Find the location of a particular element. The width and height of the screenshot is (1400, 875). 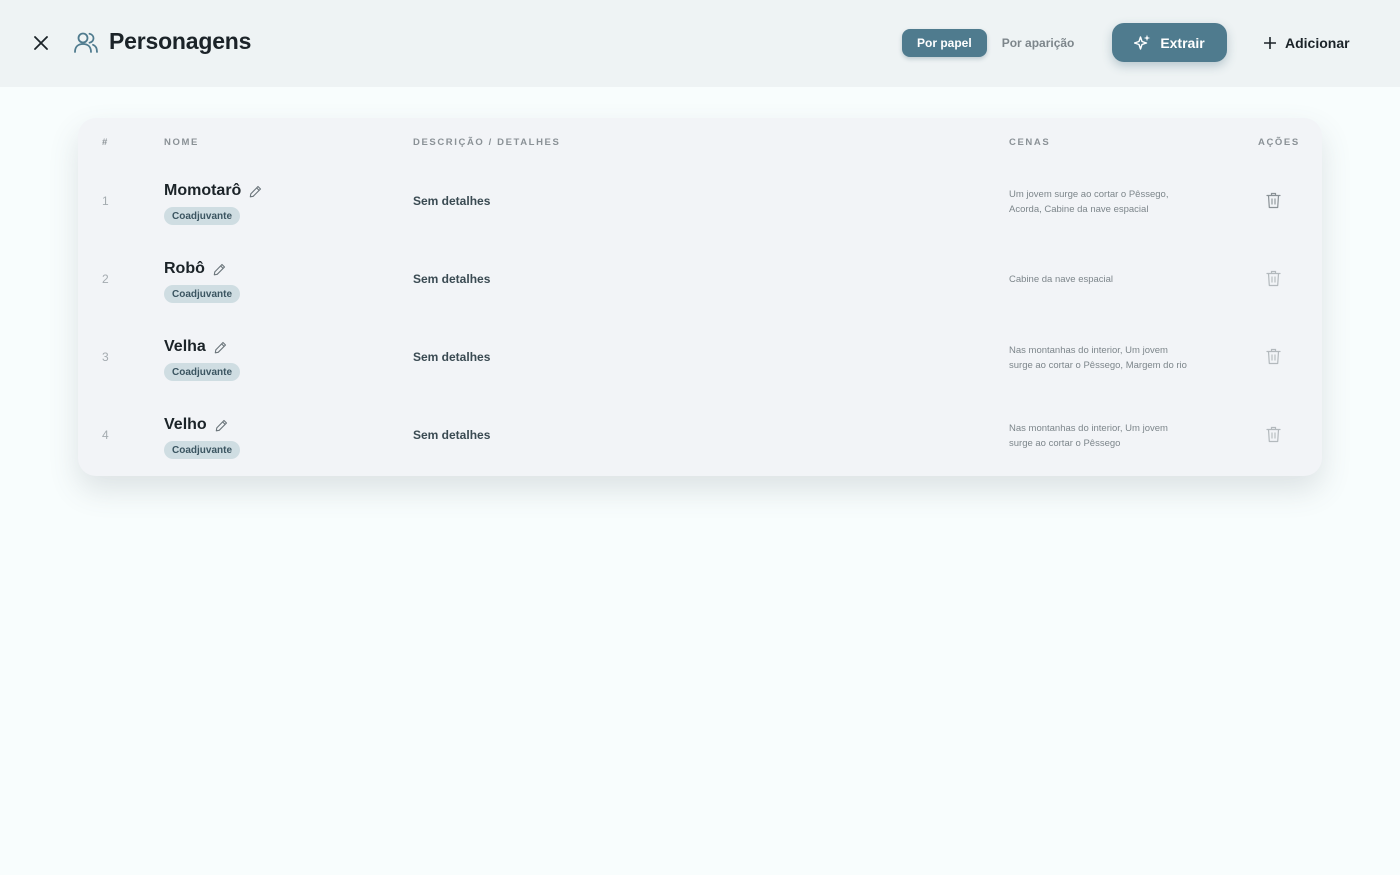

view-by-appearance-button: Por aparição is located at coordinates (1038, 43).